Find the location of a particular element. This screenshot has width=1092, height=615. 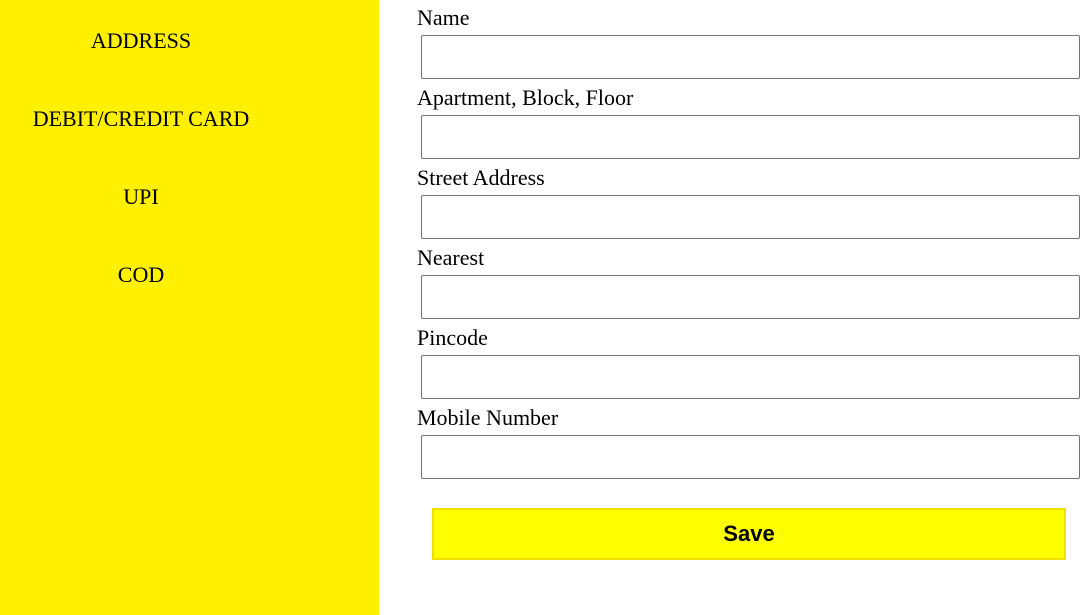

pincode-field-group: Pincode is located at coordinates (749, 360).